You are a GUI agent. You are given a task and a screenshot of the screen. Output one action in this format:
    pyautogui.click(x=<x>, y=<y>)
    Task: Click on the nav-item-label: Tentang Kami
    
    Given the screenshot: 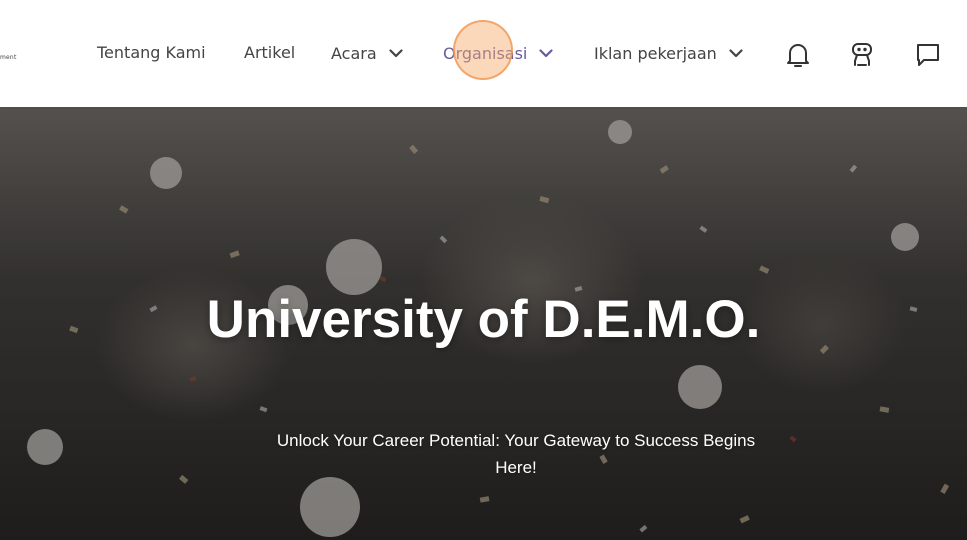 What is the action you would take?
    pyautogui.click(x=151, y=52)
    